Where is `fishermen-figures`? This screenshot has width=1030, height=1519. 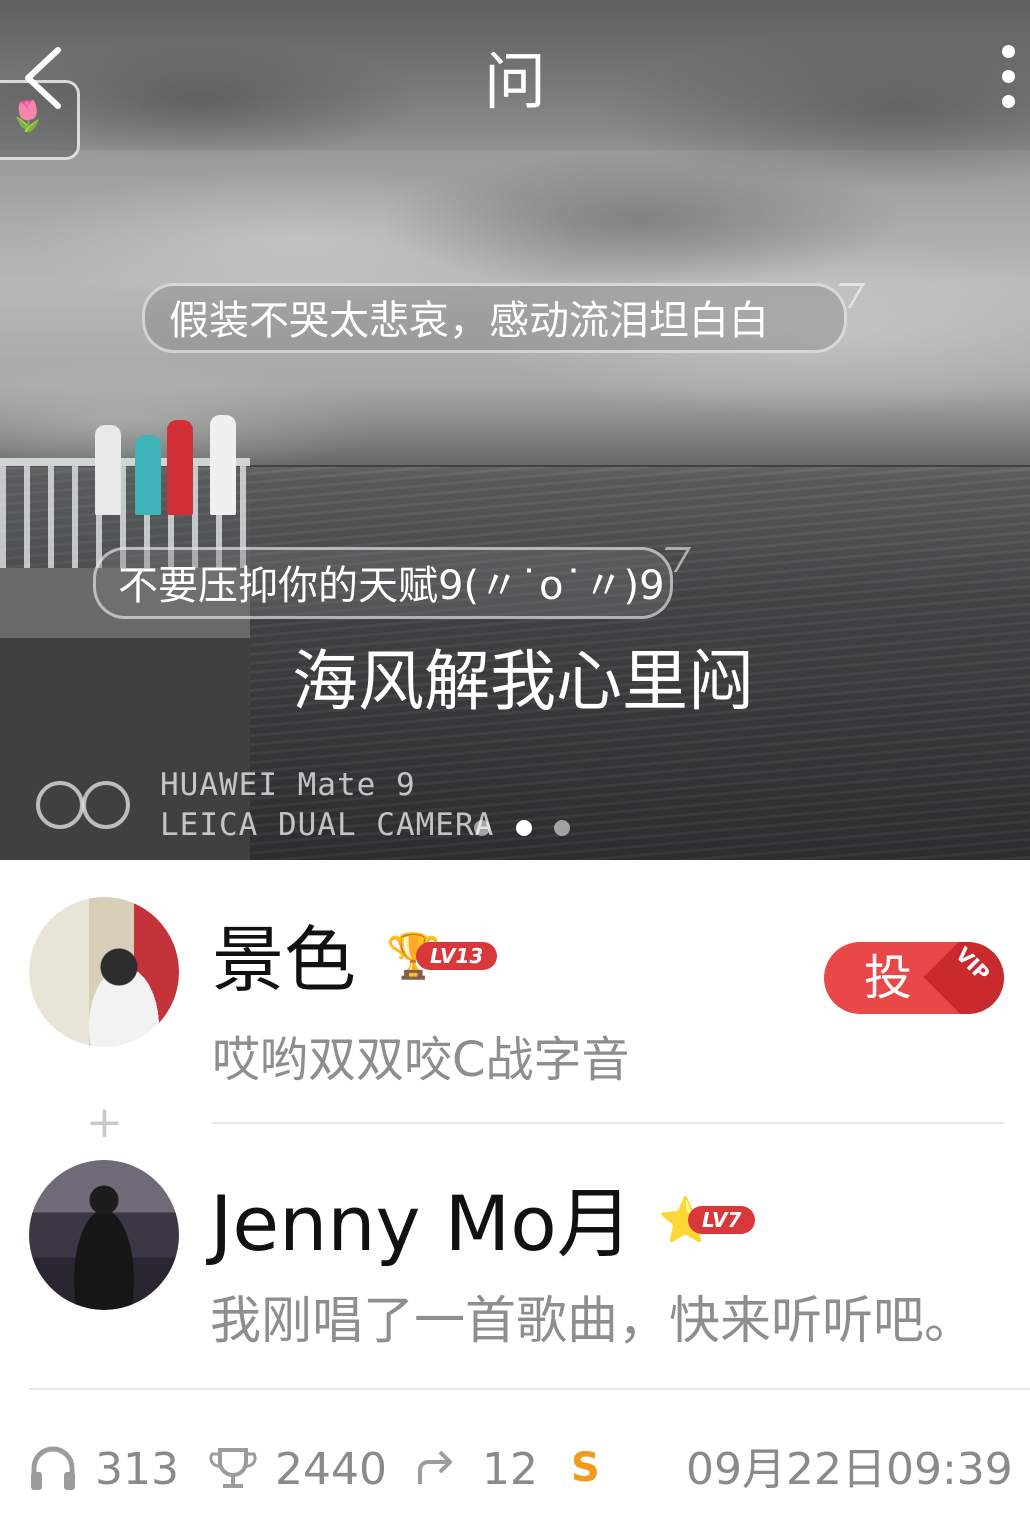 fishermen-figures is located at coordinates (170, 455).